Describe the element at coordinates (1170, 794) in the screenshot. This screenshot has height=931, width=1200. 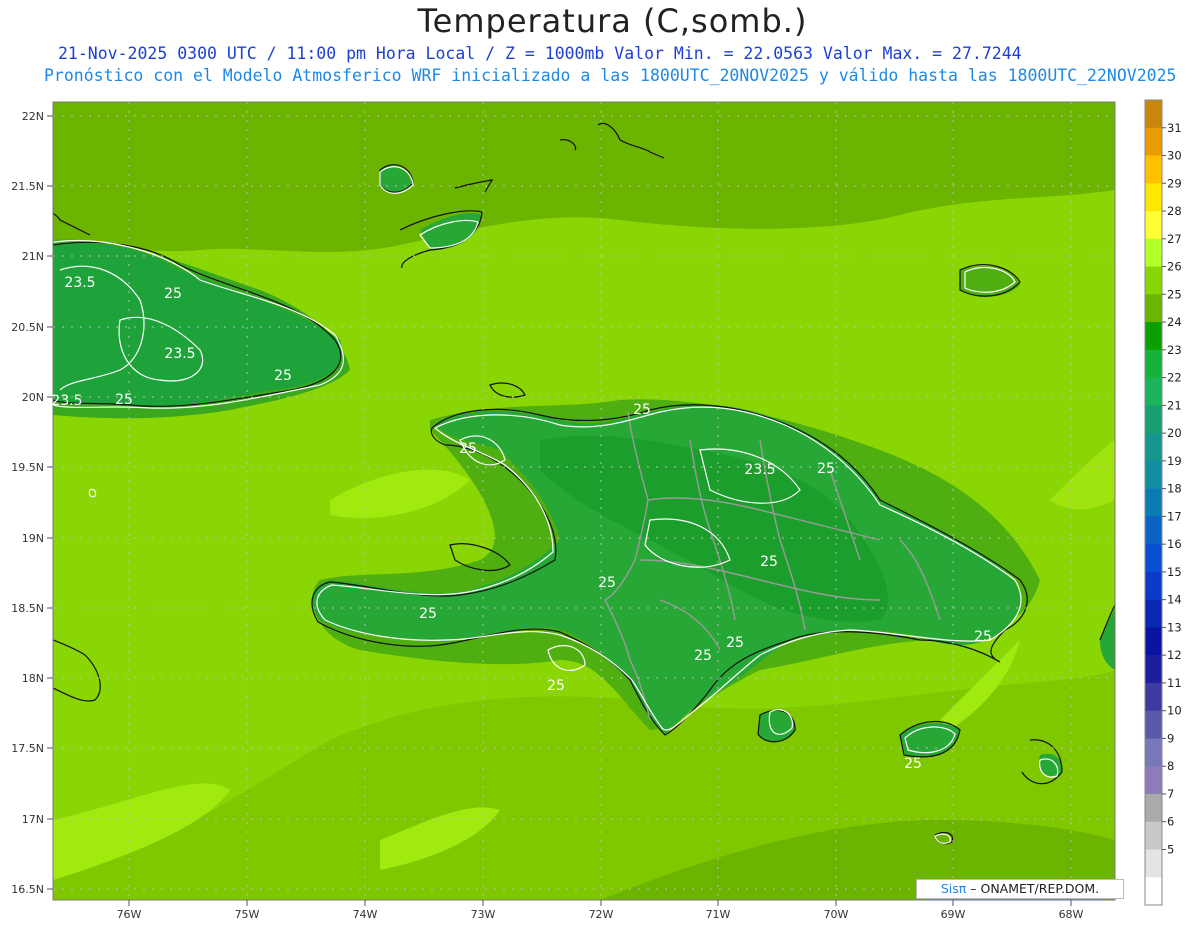
I see `colorbar-level-label: 7` at that location.